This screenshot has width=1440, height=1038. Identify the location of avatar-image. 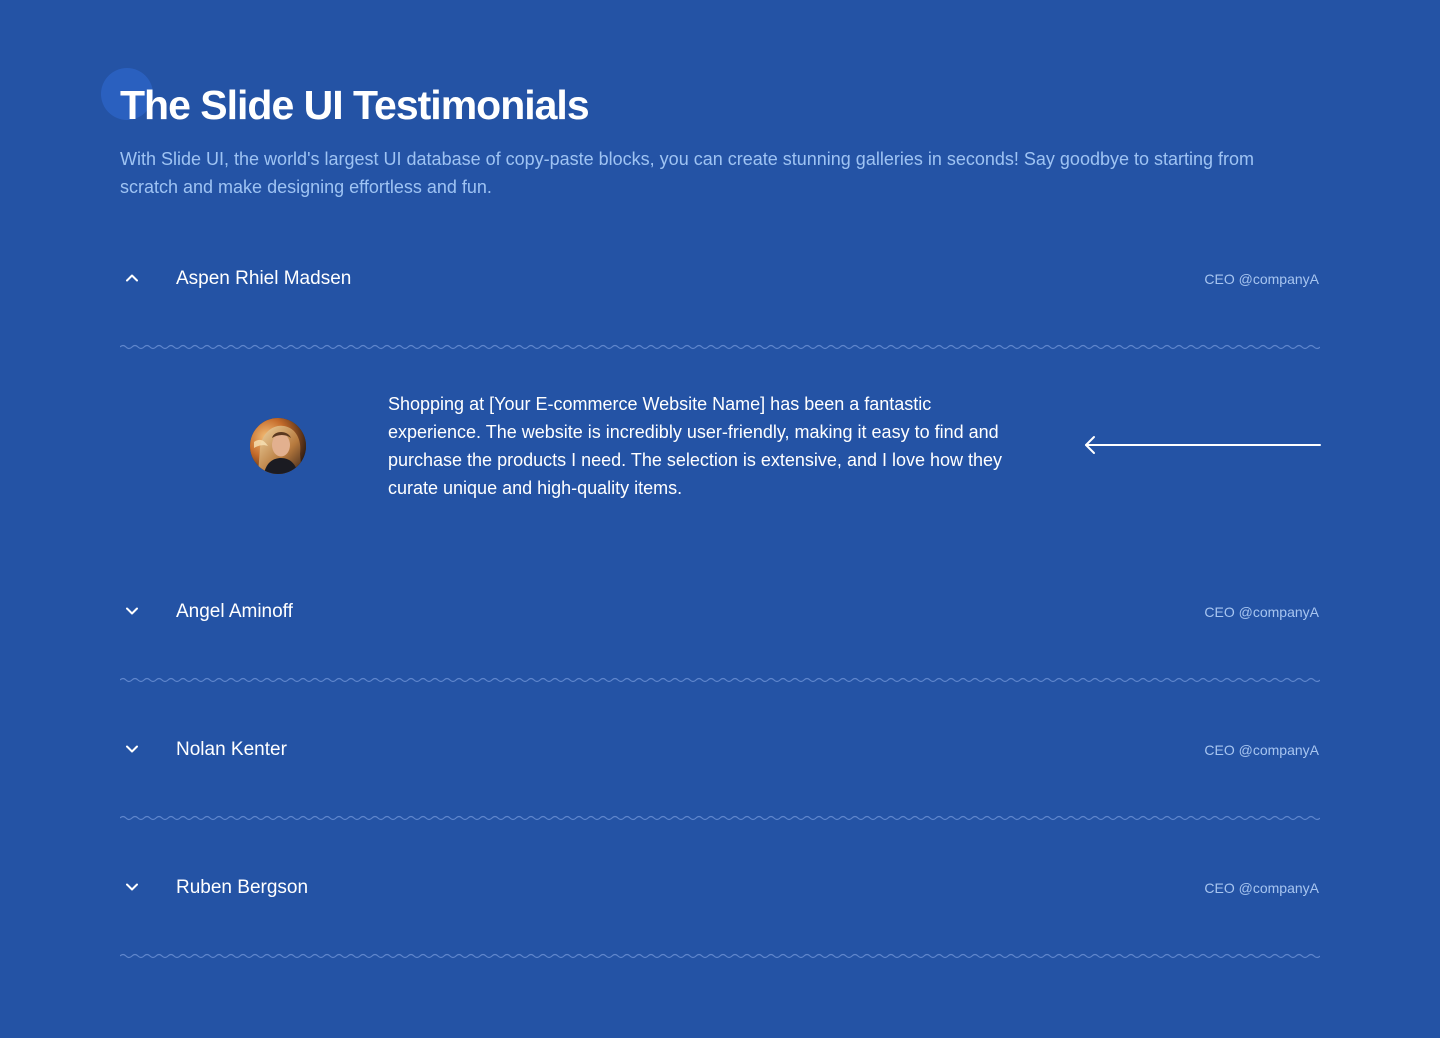
(278, 446).